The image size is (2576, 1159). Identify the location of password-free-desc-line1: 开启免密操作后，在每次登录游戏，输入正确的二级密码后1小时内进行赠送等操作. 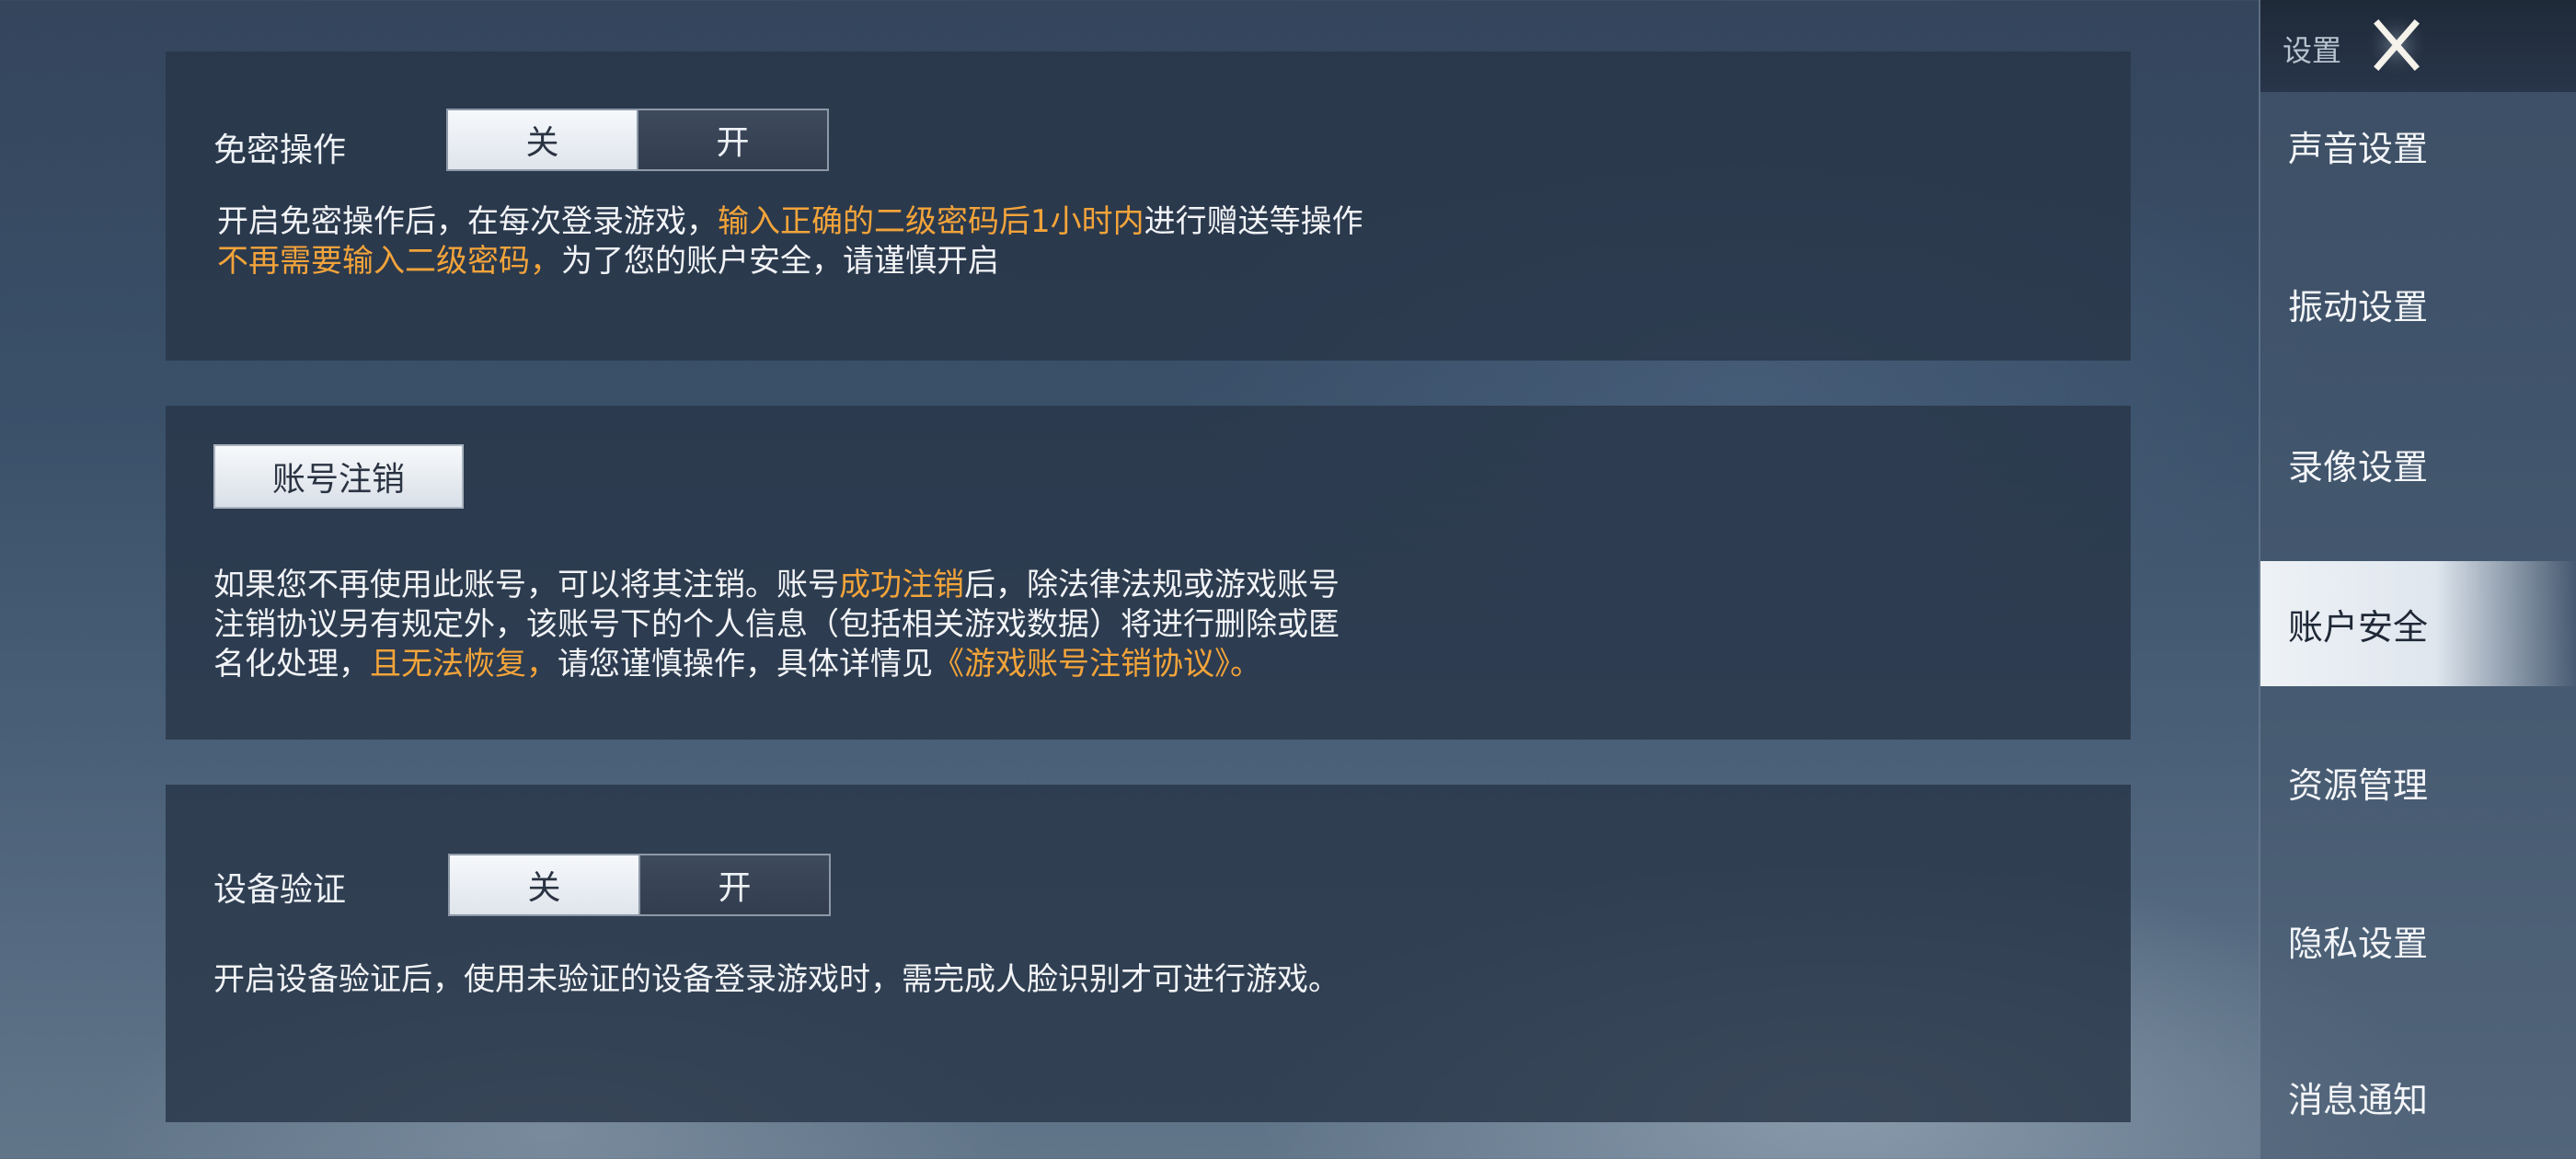
(790, 221).